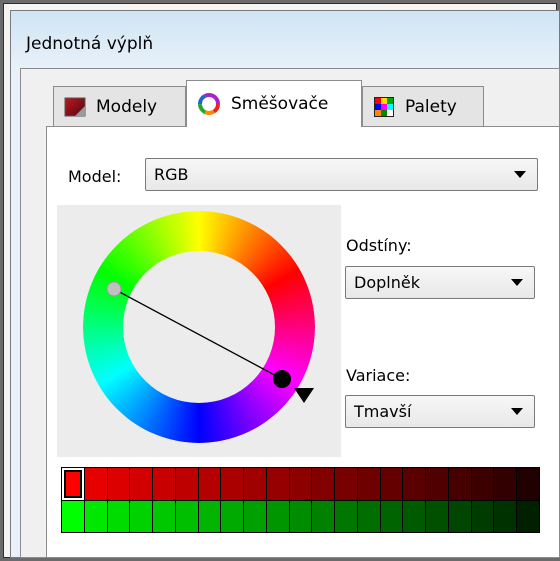  I want to click on window-title: Jednotná výplň, so click(90, 44).